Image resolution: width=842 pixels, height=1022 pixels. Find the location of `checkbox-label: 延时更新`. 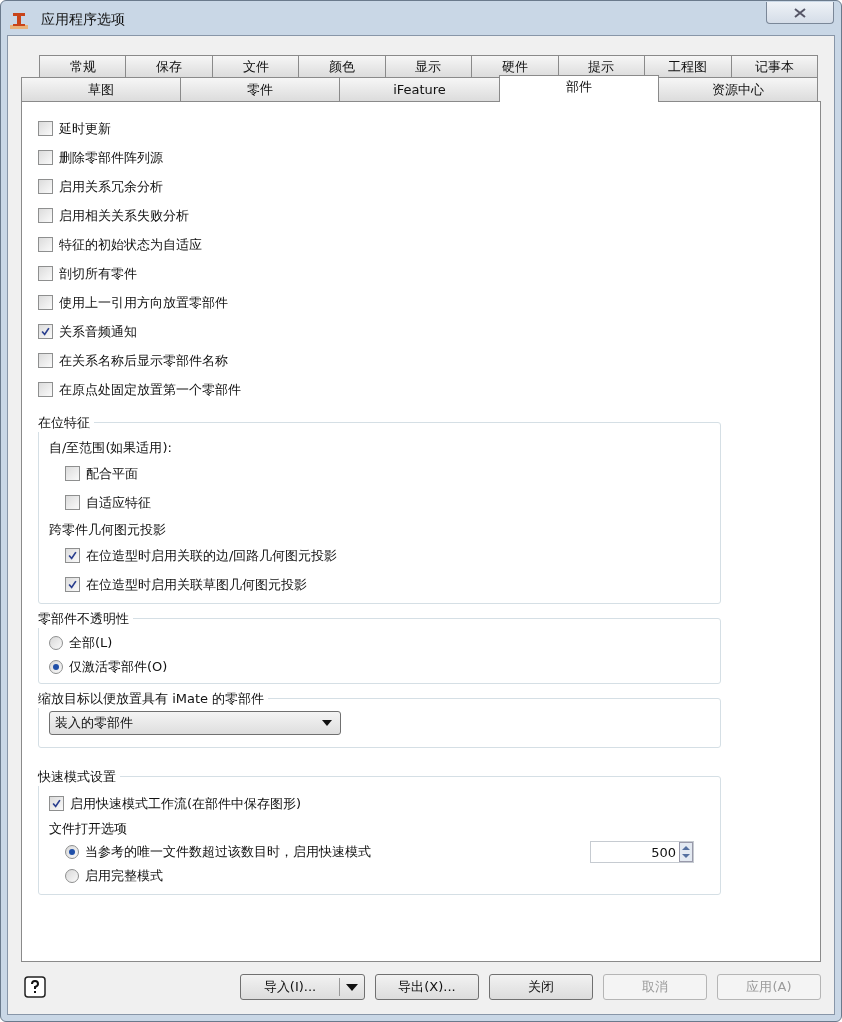

checkbox-label: 延时更新 is located at coordinates (85, 128).